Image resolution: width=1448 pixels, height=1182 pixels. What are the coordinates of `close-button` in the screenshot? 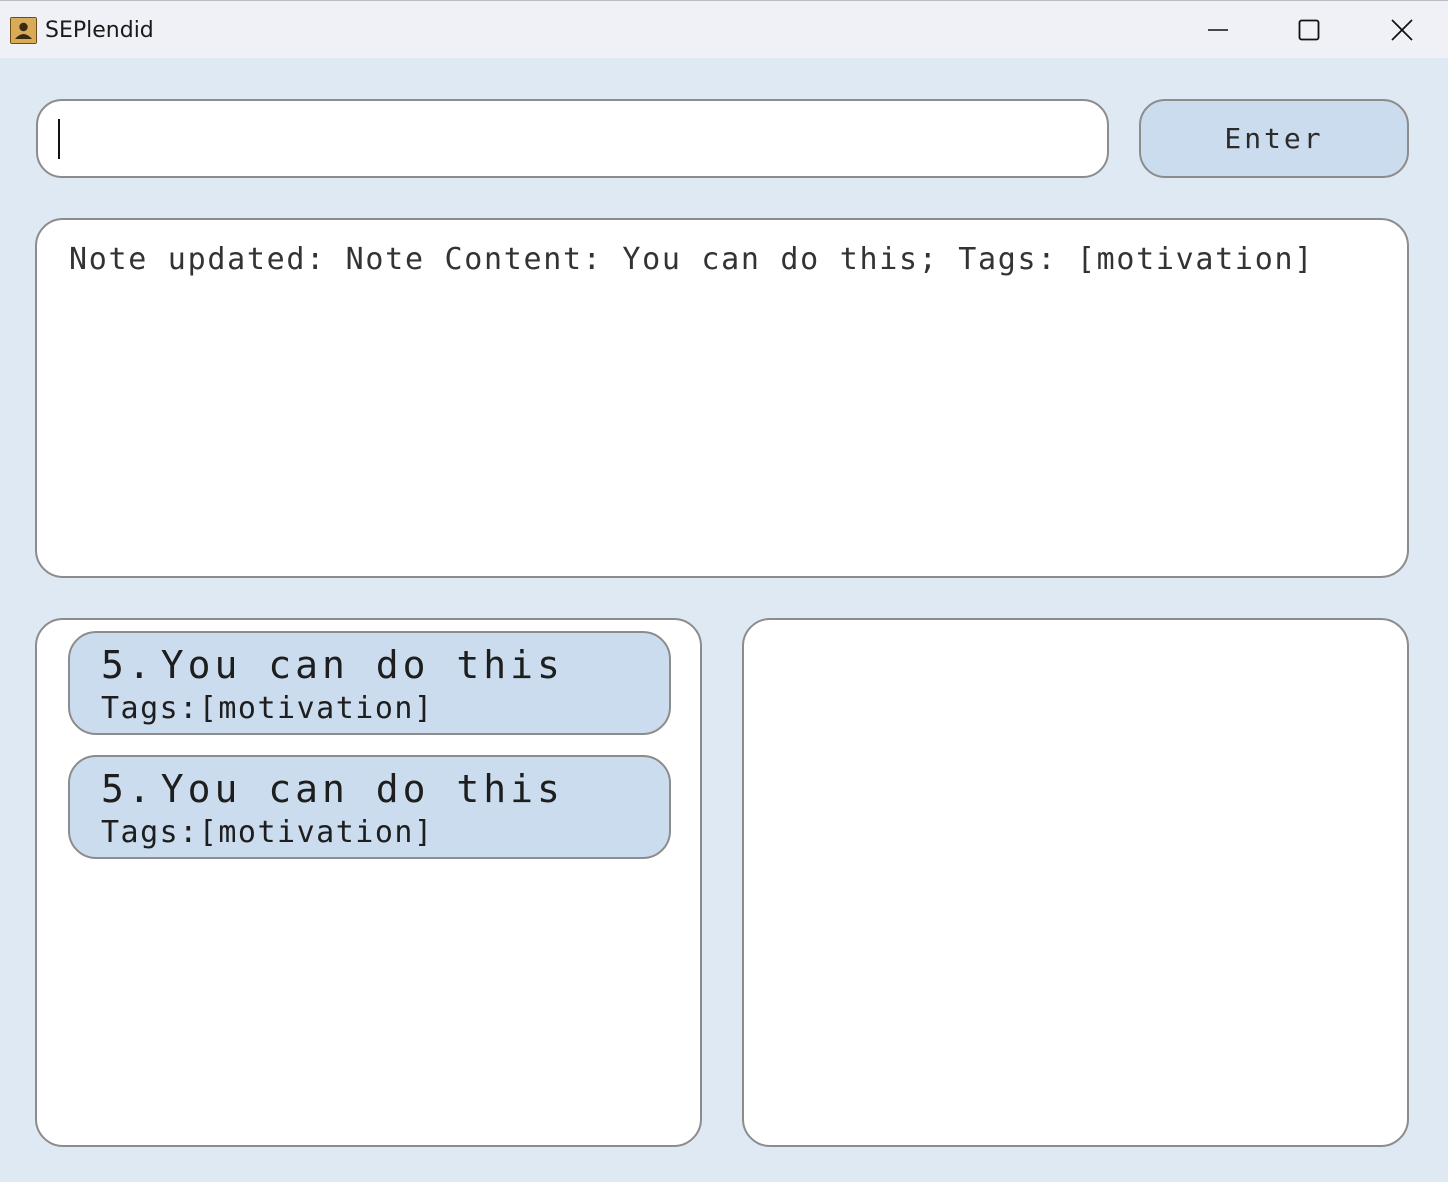 It's located at (1402, 30).